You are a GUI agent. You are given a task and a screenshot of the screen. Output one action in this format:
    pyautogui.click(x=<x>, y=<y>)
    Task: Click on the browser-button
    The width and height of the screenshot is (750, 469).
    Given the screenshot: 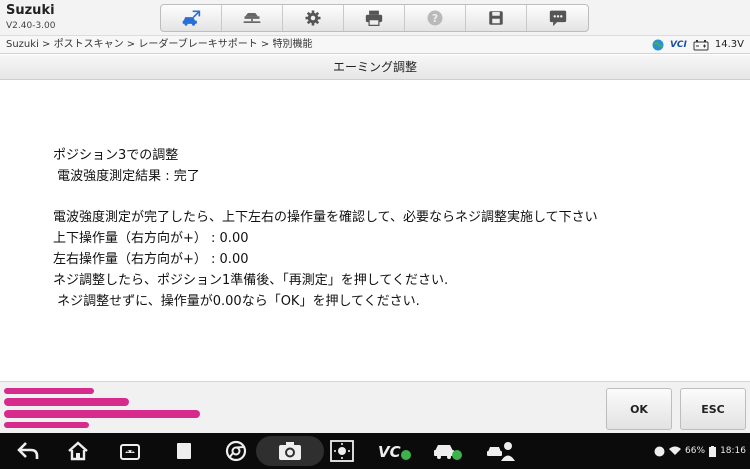 What is the action you would take?
    pyautogui.click(x=236, y=451)
    